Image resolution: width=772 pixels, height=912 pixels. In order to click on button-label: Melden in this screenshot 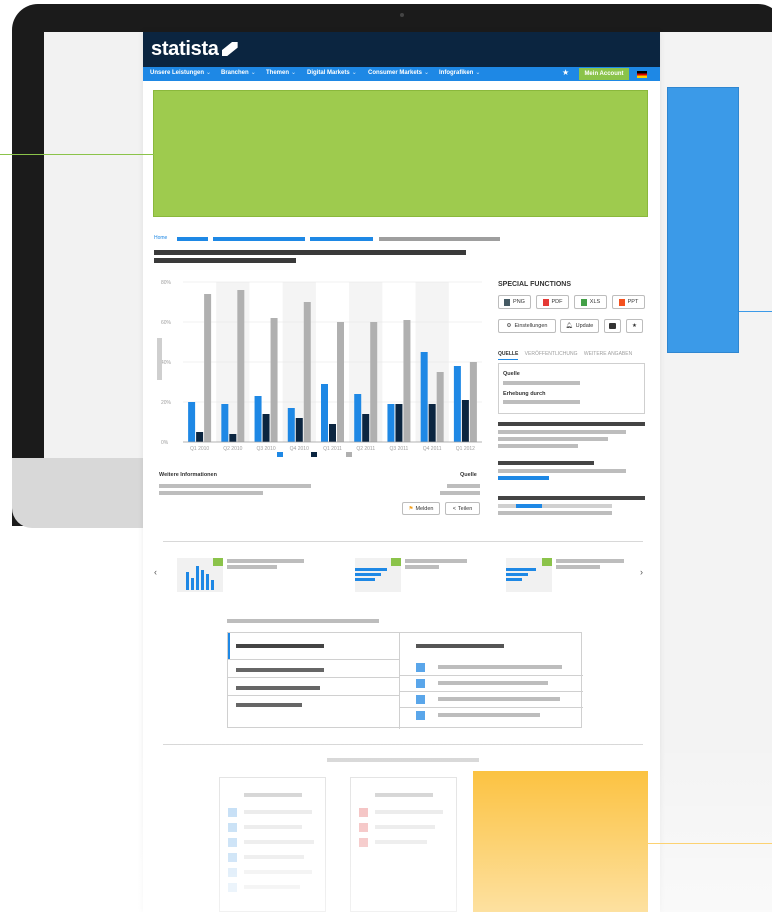, I will do `click(424, 508)`.